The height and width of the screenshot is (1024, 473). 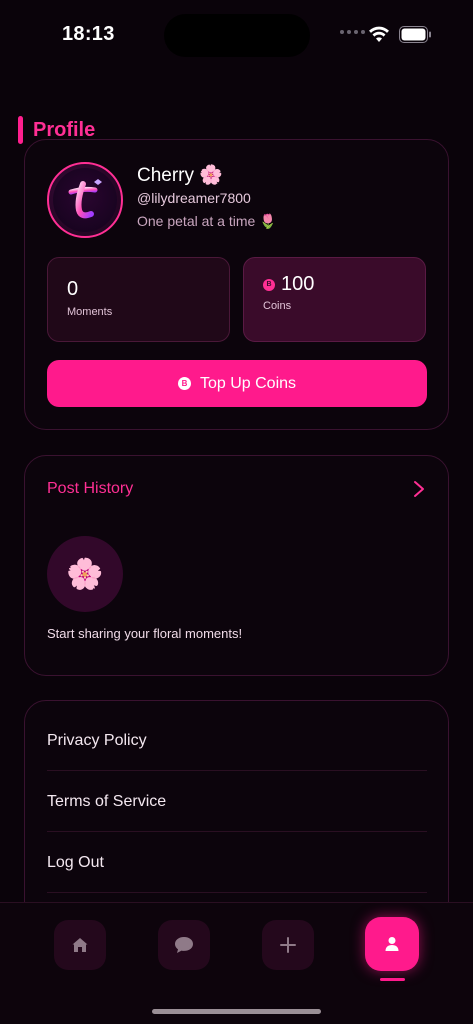 I want to click on tab-chat, so click(x=184, y=945).